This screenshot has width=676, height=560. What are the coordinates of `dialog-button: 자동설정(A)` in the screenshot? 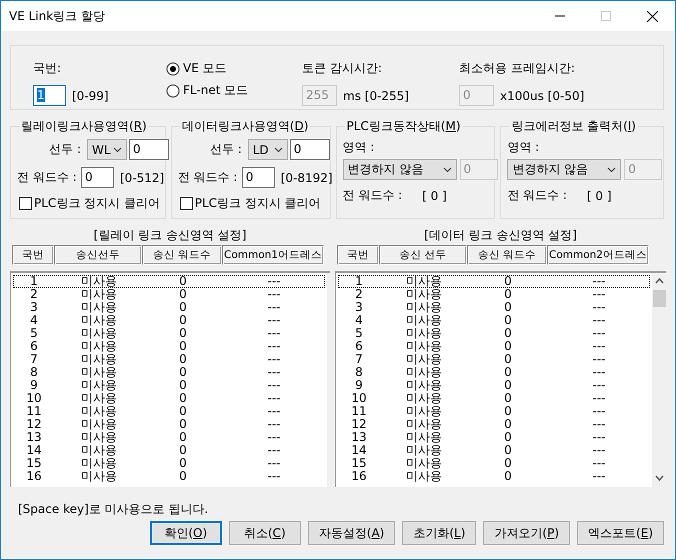 It's located at (352, 533).